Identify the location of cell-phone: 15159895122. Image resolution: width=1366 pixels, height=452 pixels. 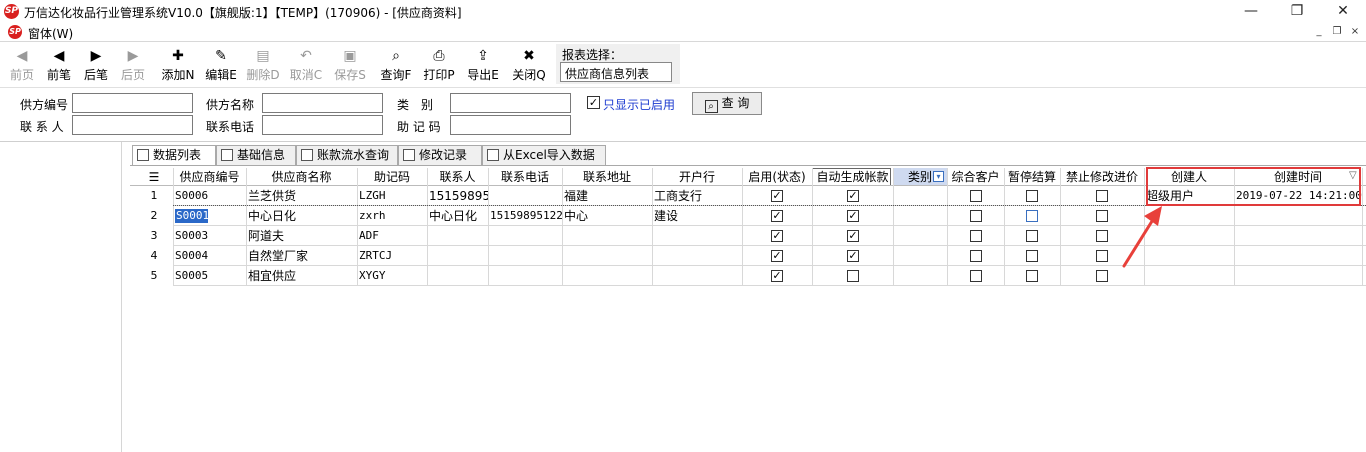
(525, 216).